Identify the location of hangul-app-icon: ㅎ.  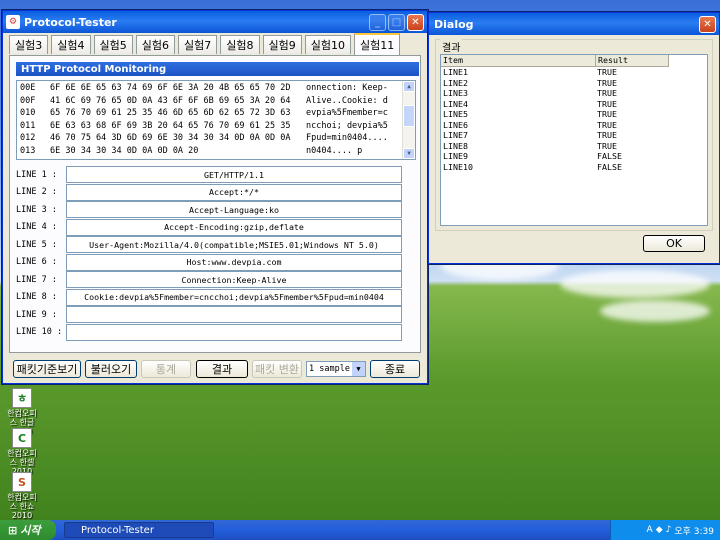
(22, 398).